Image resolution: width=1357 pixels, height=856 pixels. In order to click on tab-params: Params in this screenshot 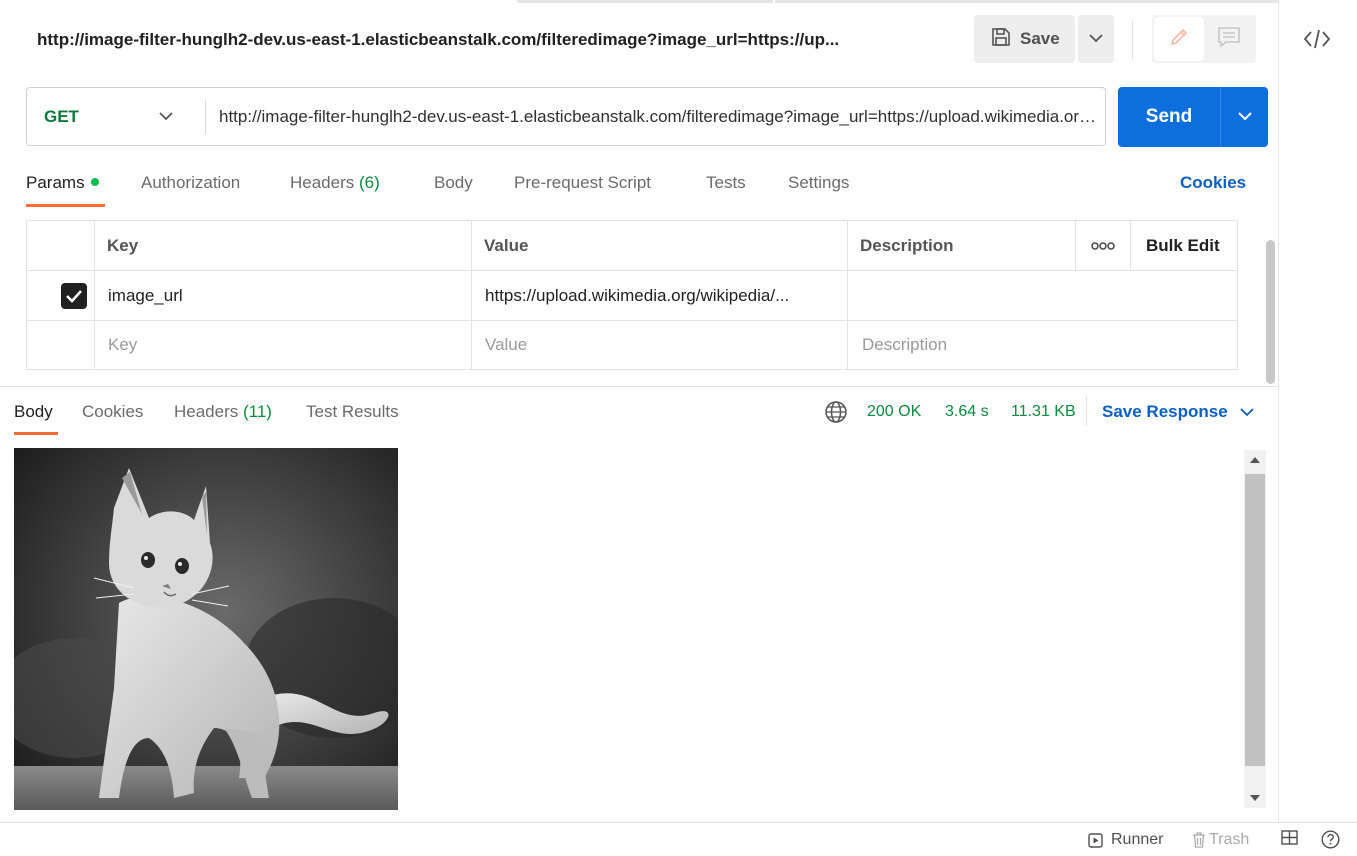, I will do `click(62, 184)`.